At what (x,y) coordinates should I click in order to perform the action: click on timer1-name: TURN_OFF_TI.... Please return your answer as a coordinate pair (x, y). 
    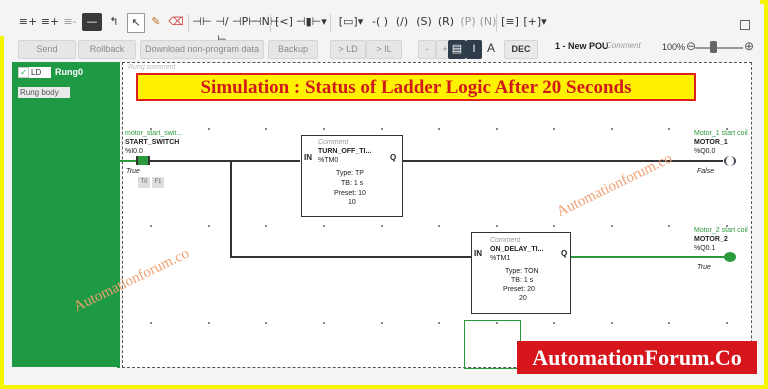
    Looking at the image, I should click on (345, 151).